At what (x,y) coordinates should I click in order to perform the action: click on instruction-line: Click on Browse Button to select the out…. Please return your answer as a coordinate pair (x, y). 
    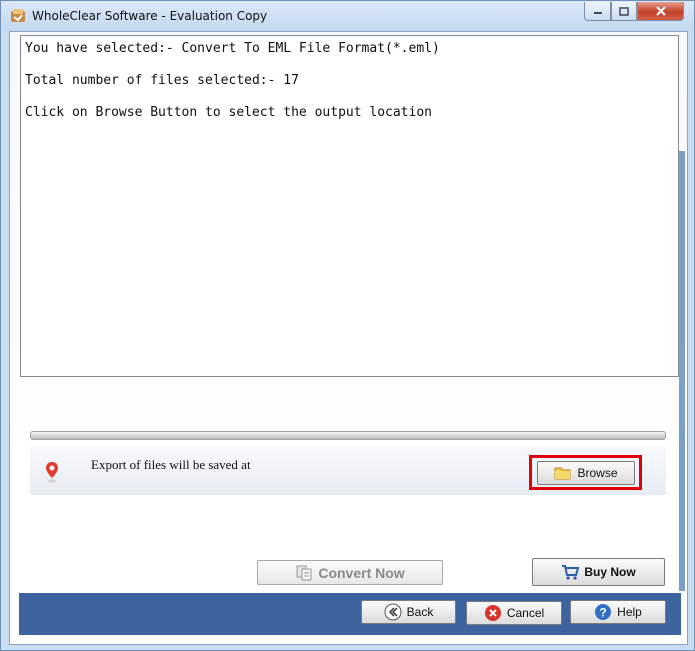
    Looking at the image, I should click on (228, 112).